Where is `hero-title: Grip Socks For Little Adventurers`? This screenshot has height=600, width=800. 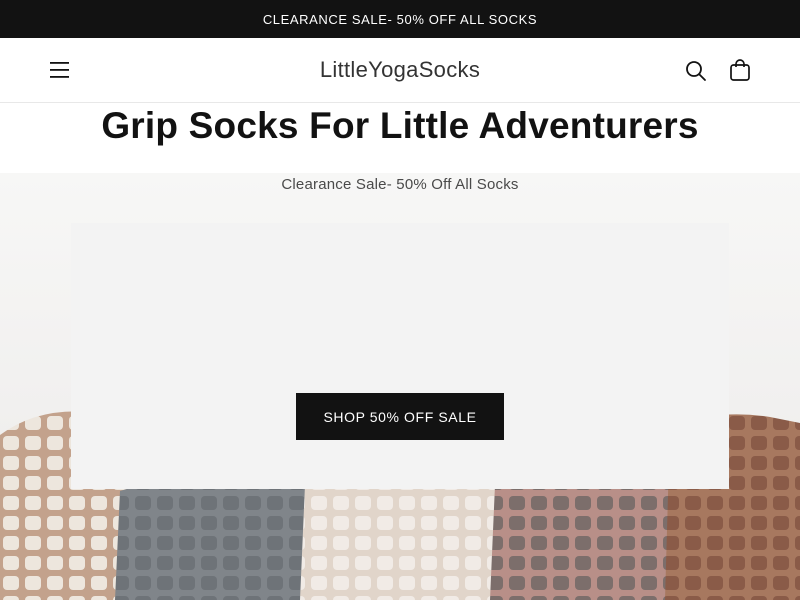
hero-title: Grip Socks For Little Adventurers is located at coordinates (400, 125).